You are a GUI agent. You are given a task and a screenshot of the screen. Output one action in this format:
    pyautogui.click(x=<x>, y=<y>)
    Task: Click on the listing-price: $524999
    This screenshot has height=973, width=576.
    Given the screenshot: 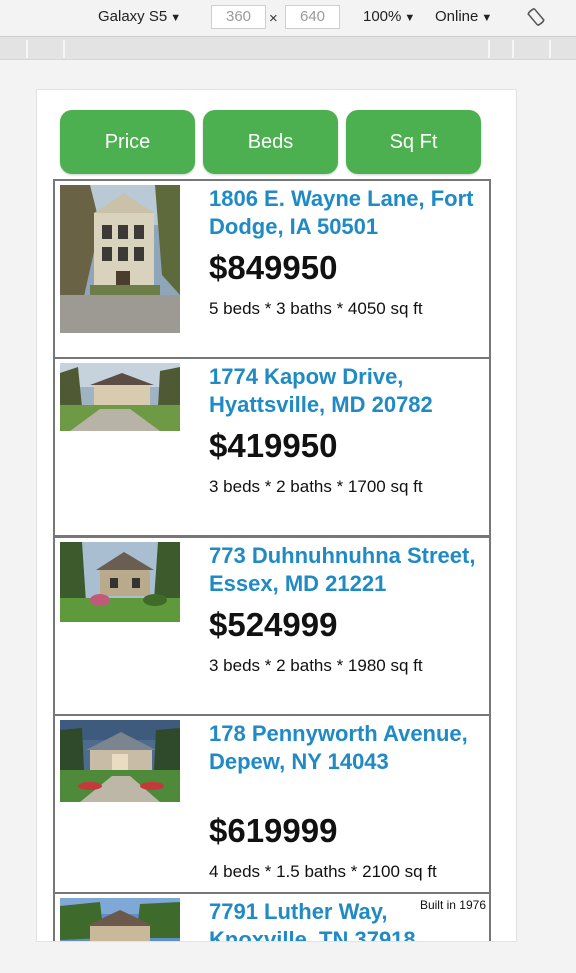 What is the action you would take?
    pyautogui.click(x=273, y=624)
    